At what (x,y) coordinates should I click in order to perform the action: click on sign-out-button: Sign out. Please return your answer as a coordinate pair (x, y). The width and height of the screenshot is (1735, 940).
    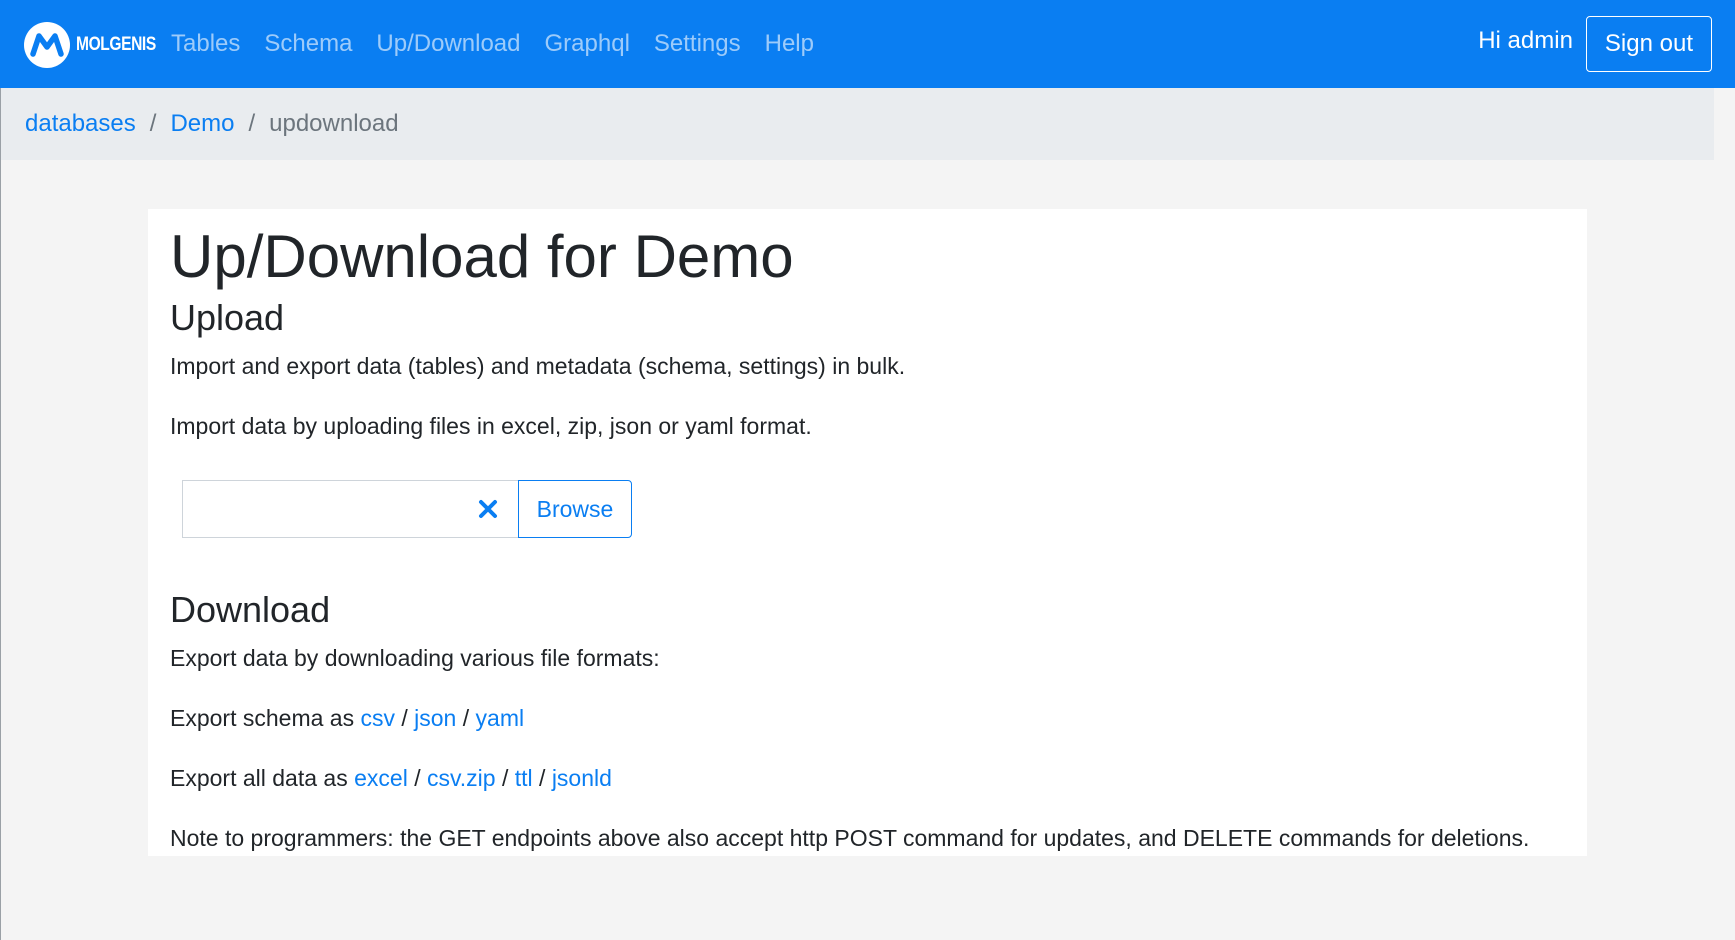
    Looking at the image, I should click on (1648, 44).